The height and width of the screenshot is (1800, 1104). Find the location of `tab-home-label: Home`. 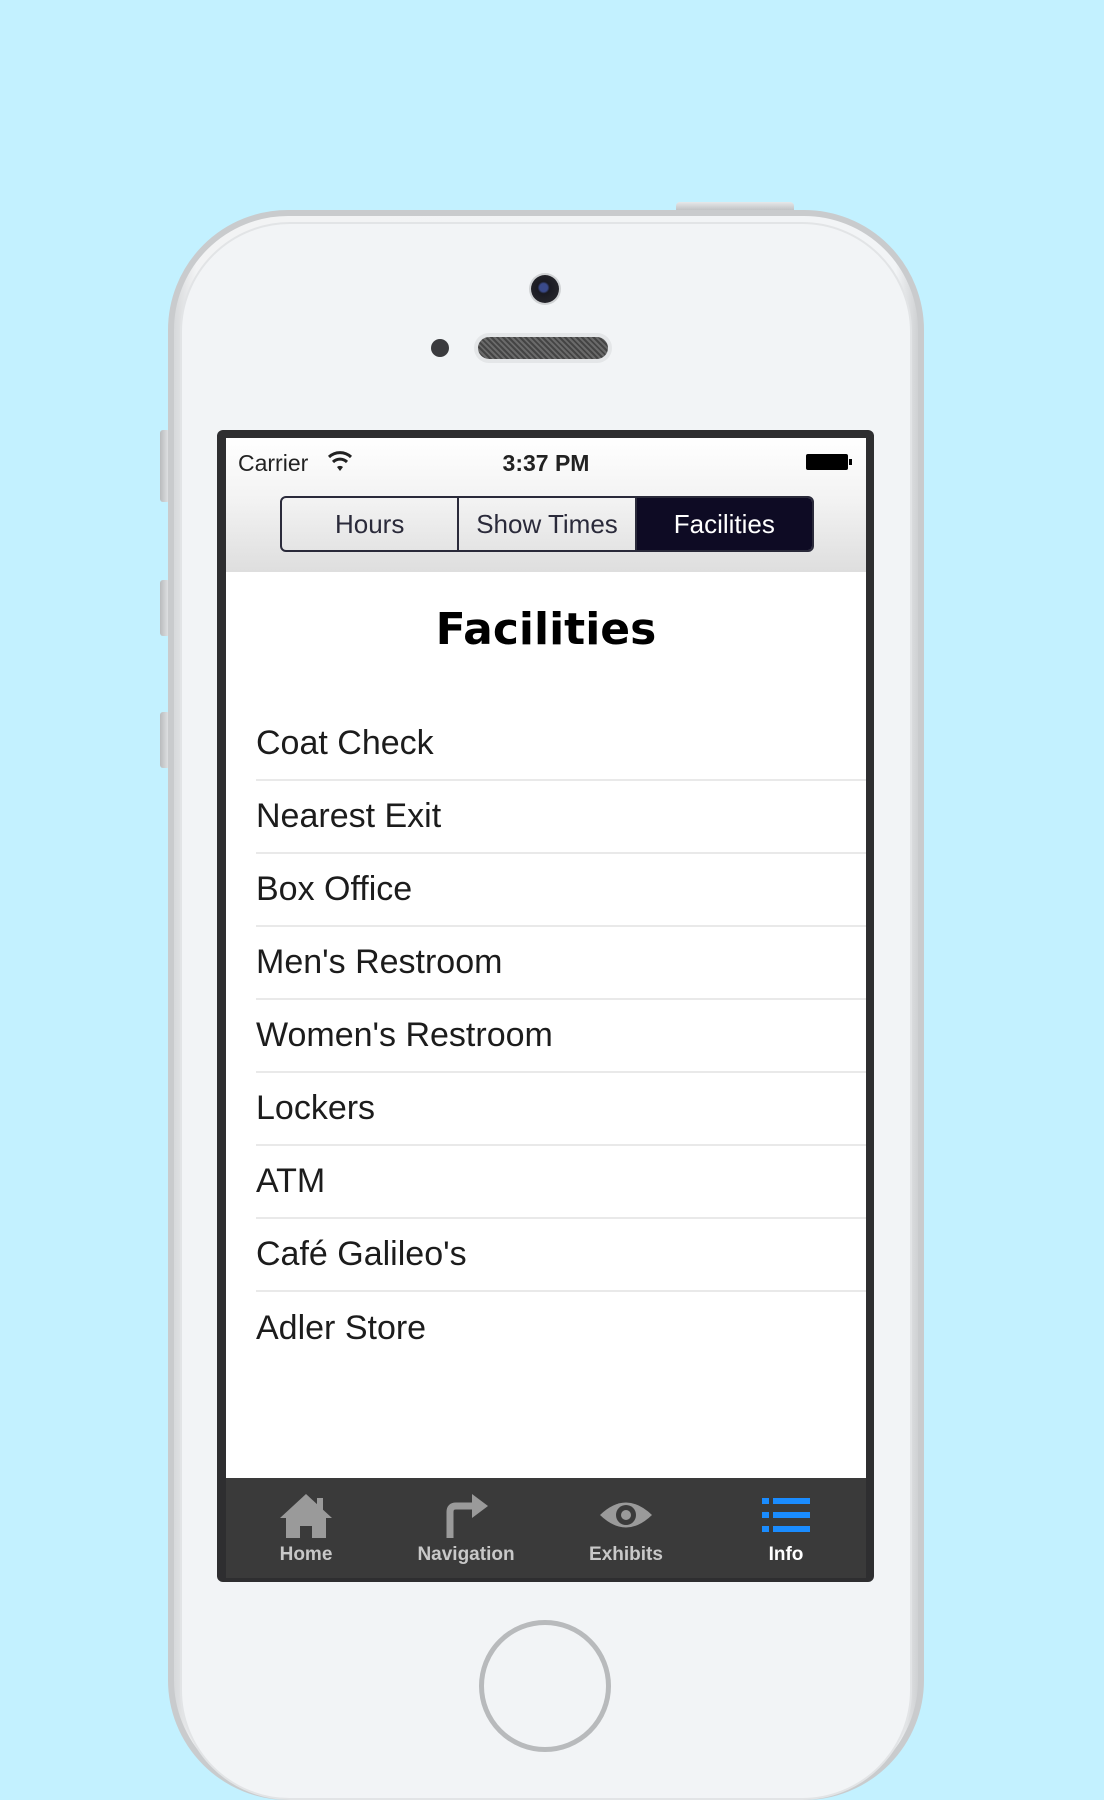

tab-home-label: Home is located at coordinates (306, 1554).